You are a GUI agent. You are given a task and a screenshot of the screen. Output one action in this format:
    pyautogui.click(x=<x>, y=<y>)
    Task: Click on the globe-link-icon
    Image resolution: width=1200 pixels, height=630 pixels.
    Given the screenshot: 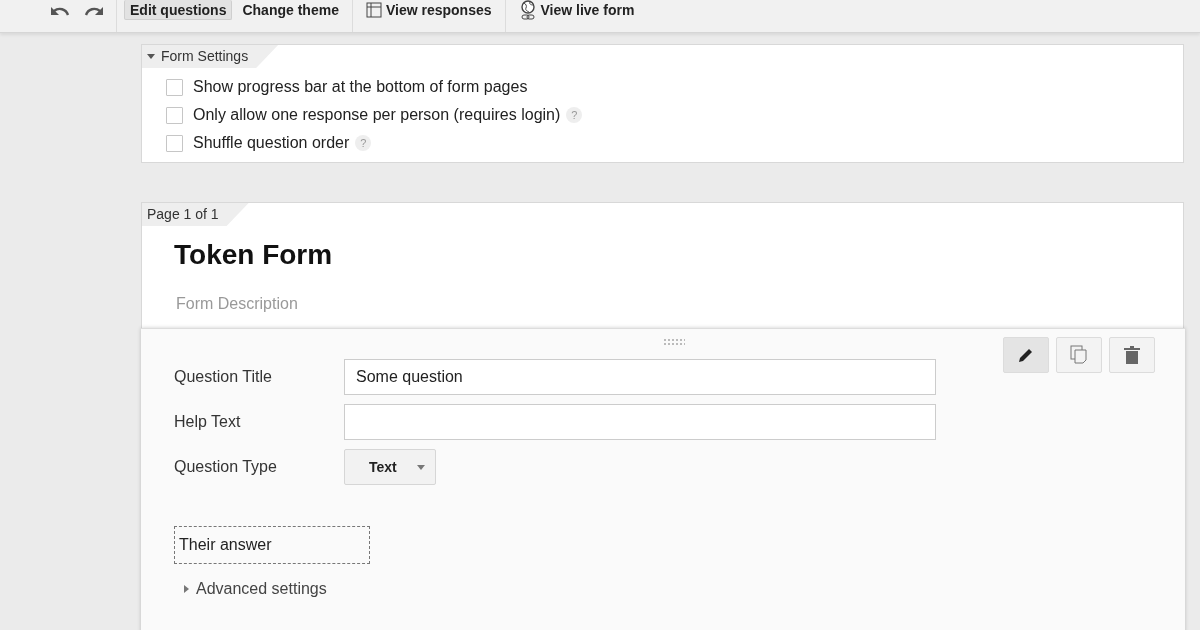 What is the action you would take?
    pyautogui.click(x=527, y=10)
    